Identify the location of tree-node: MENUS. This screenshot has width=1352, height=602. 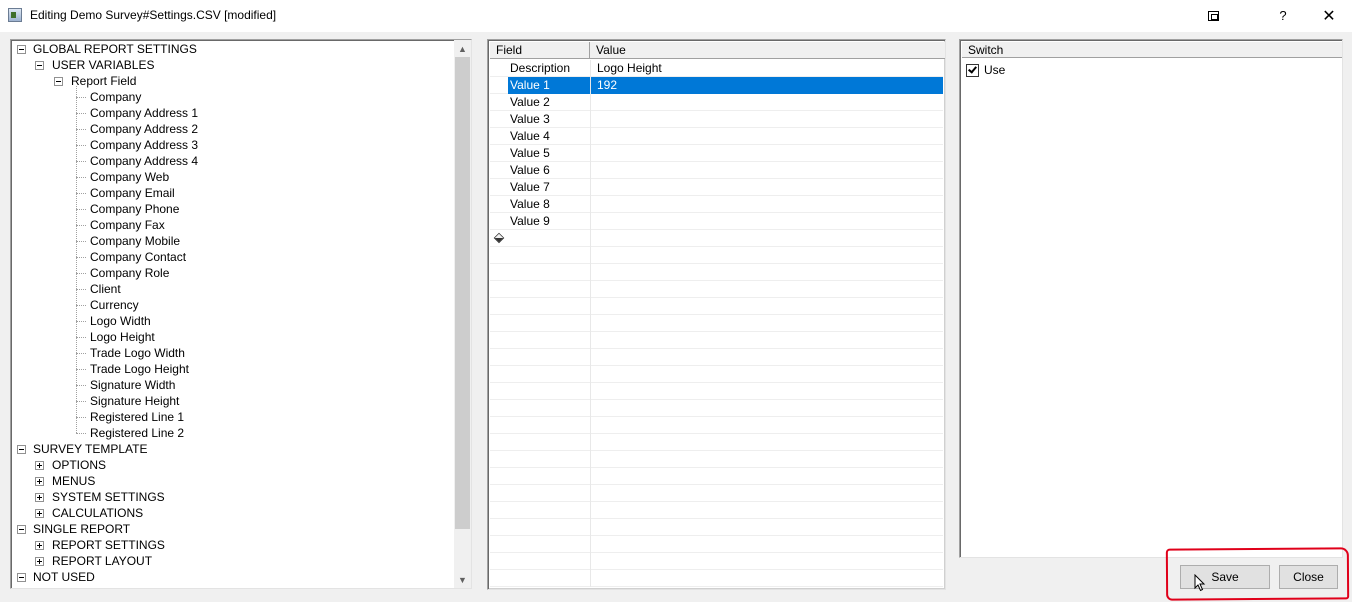
(231, 481).